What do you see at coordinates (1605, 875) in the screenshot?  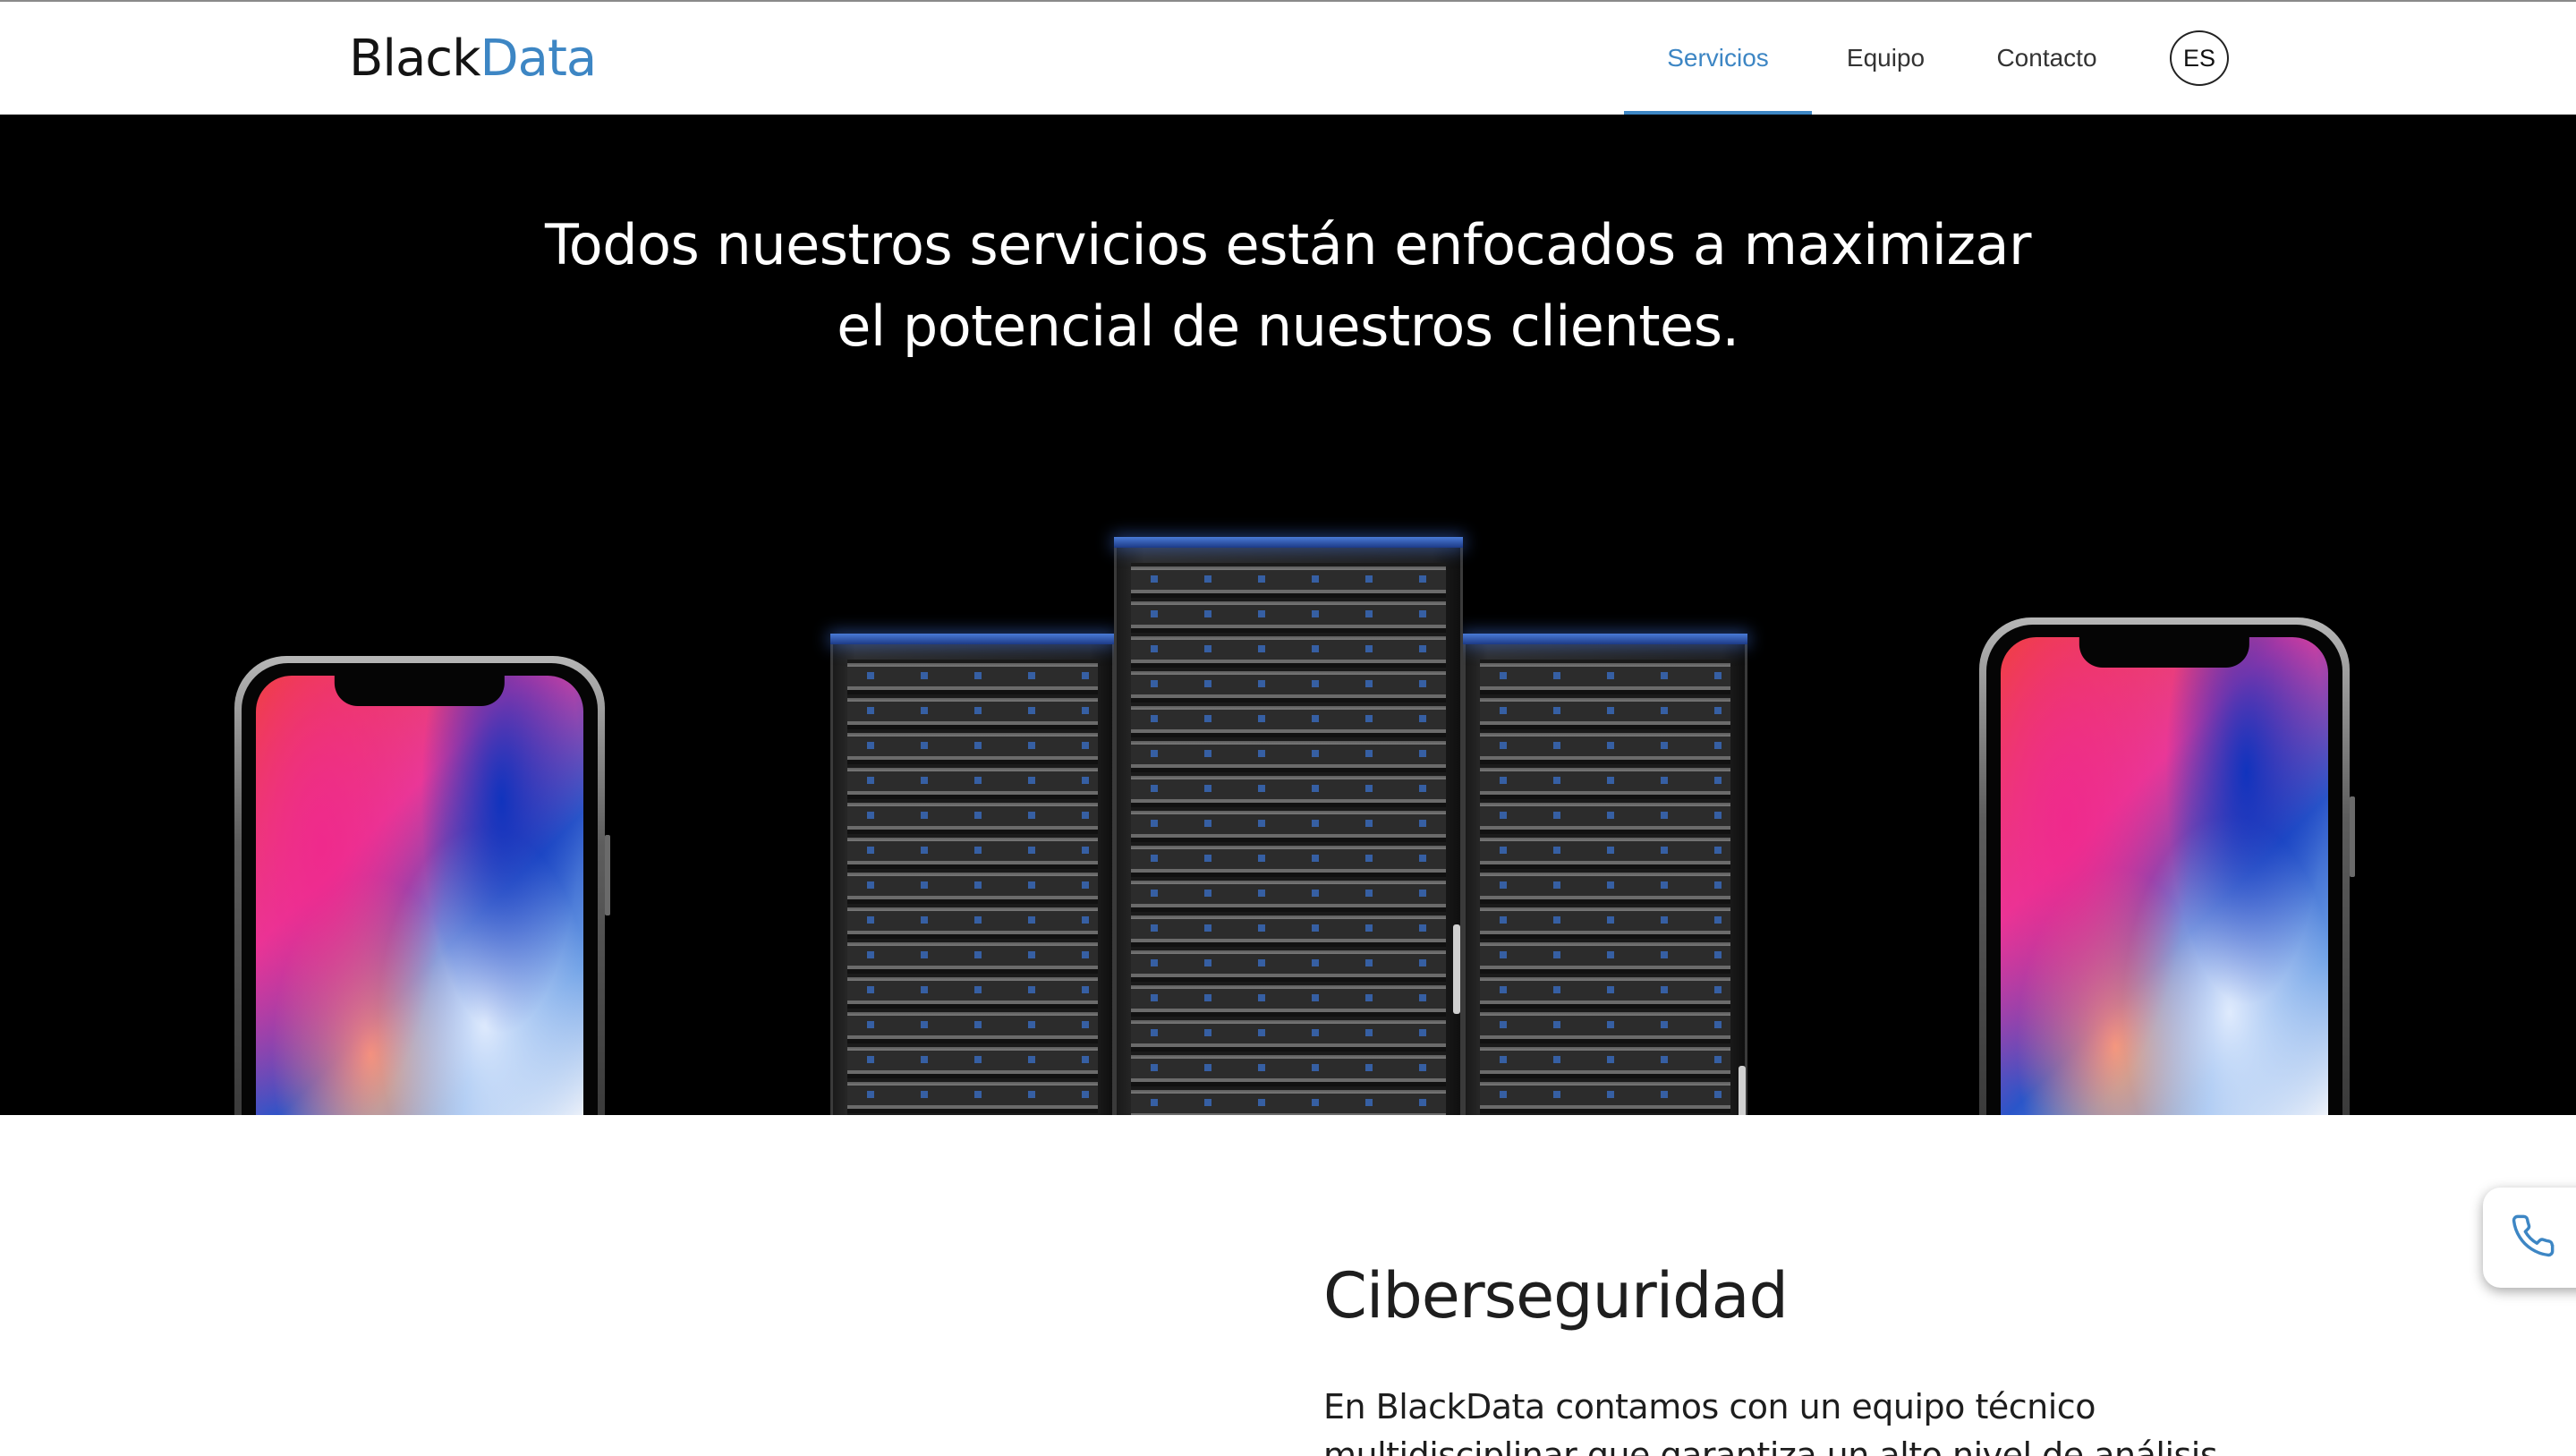 I see `server-rack-right-image` at bounding box center [1605, 875].